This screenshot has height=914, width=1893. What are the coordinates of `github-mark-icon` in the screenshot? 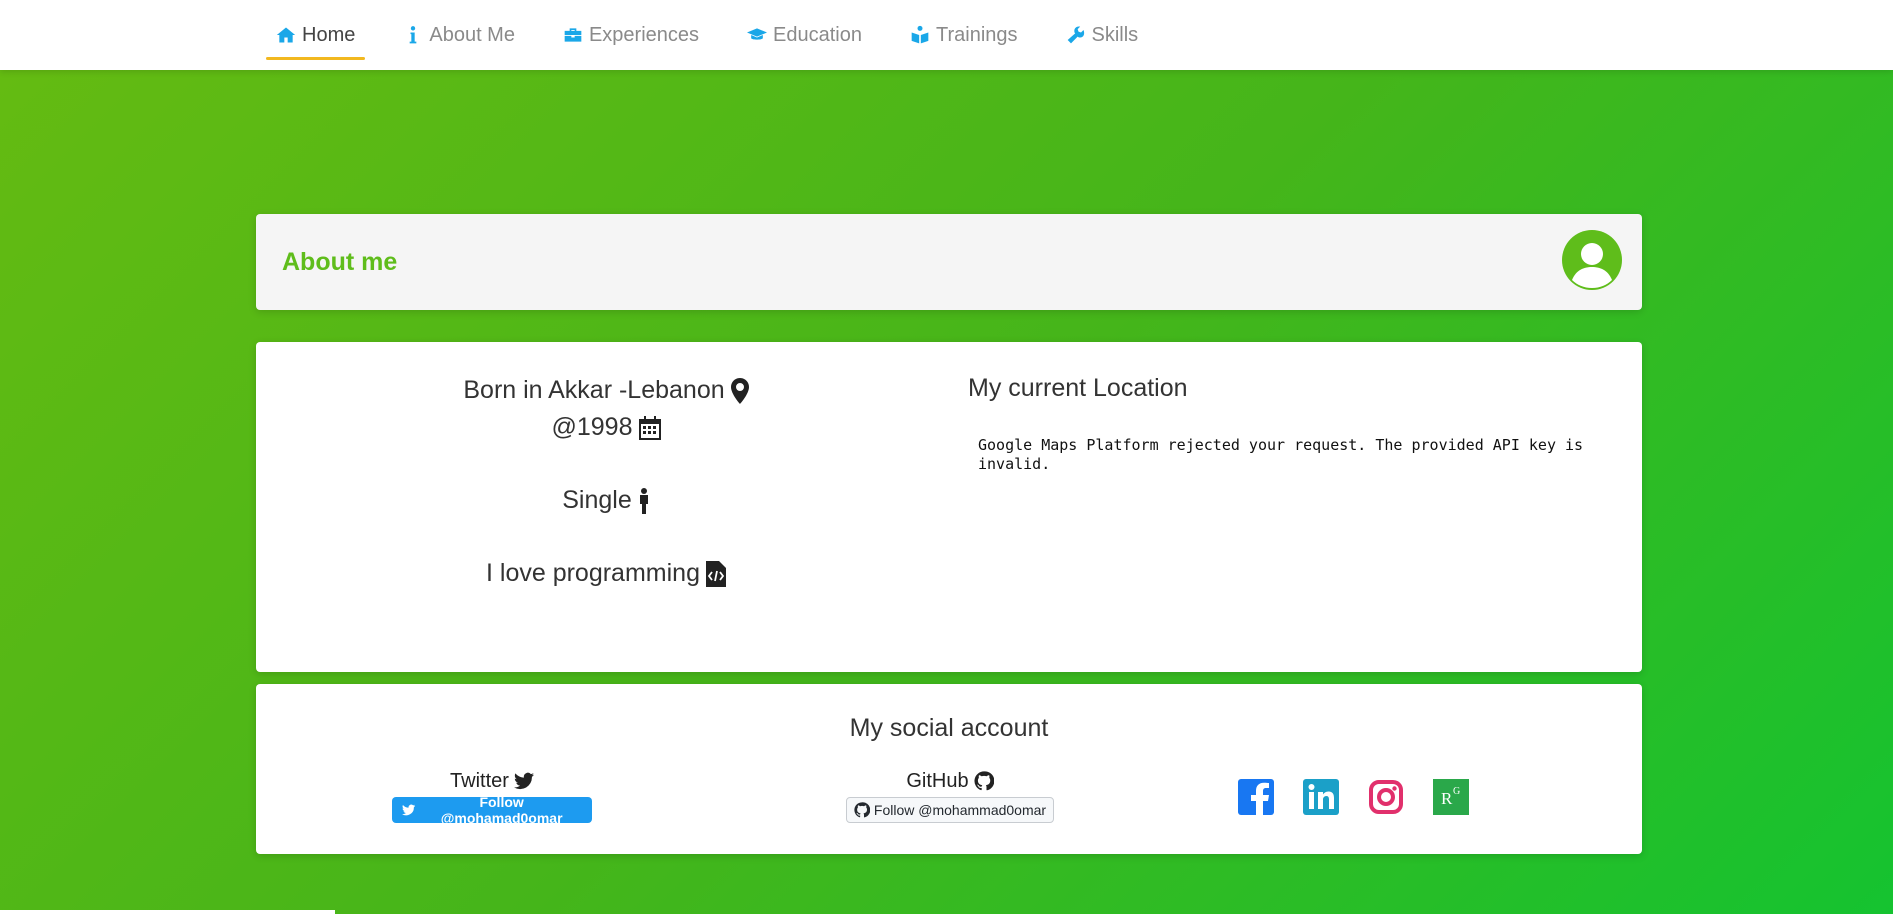 It's located at (862, 810).